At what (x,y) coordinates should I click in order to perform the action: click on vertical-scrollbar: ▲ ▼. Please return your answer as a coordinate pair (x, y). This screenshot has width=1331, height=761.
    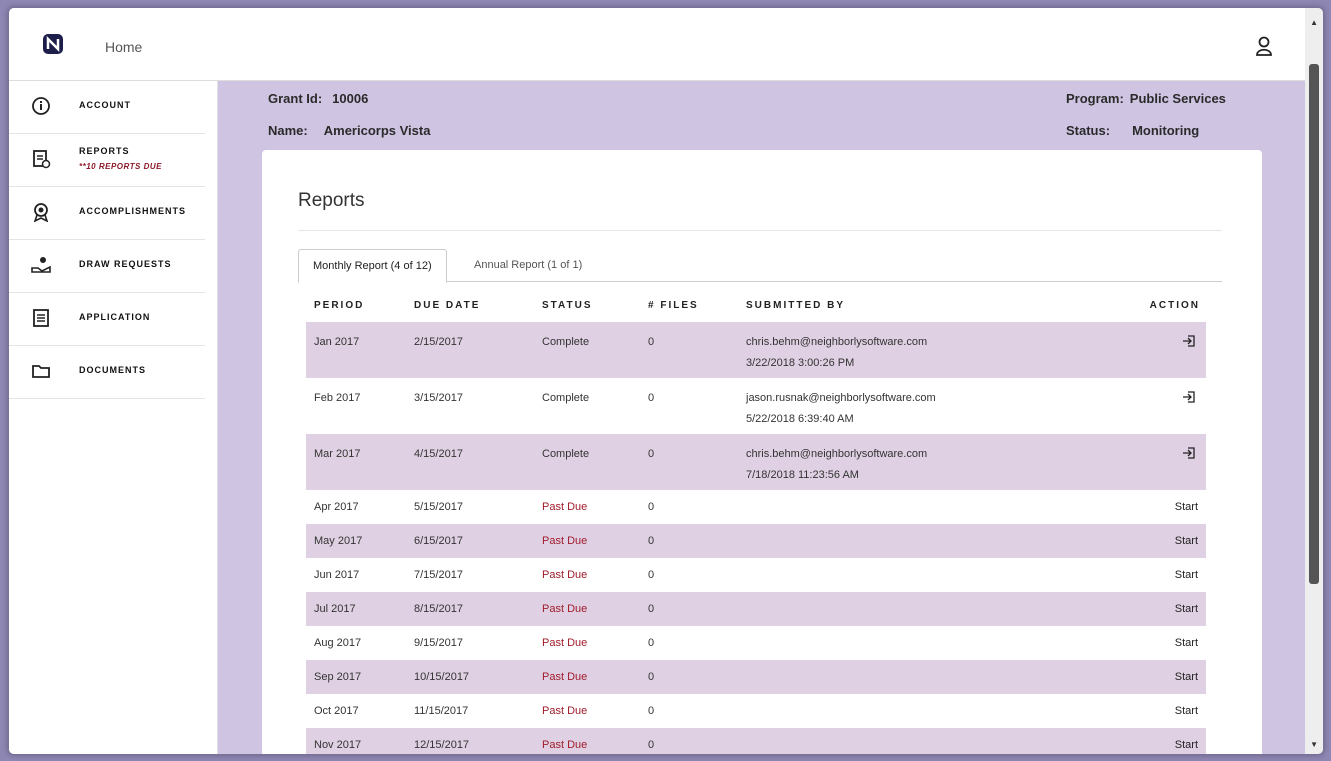
    Looking at the image, I should click on (1314, 381).